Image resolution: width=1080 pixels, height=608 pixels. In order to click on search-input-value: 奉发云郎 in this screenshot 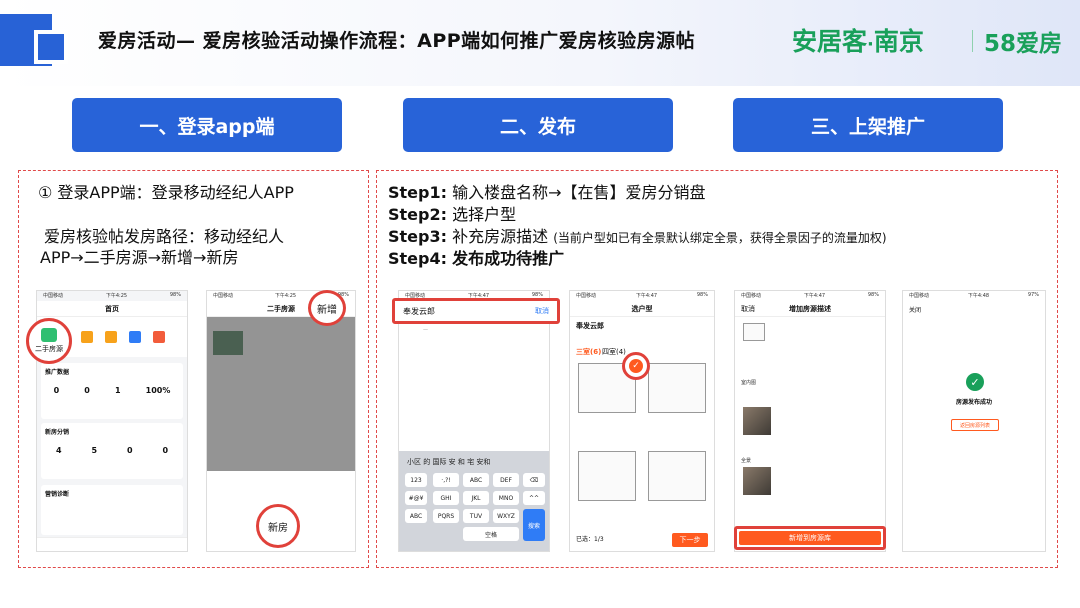, I will do `click(419, 311)`.